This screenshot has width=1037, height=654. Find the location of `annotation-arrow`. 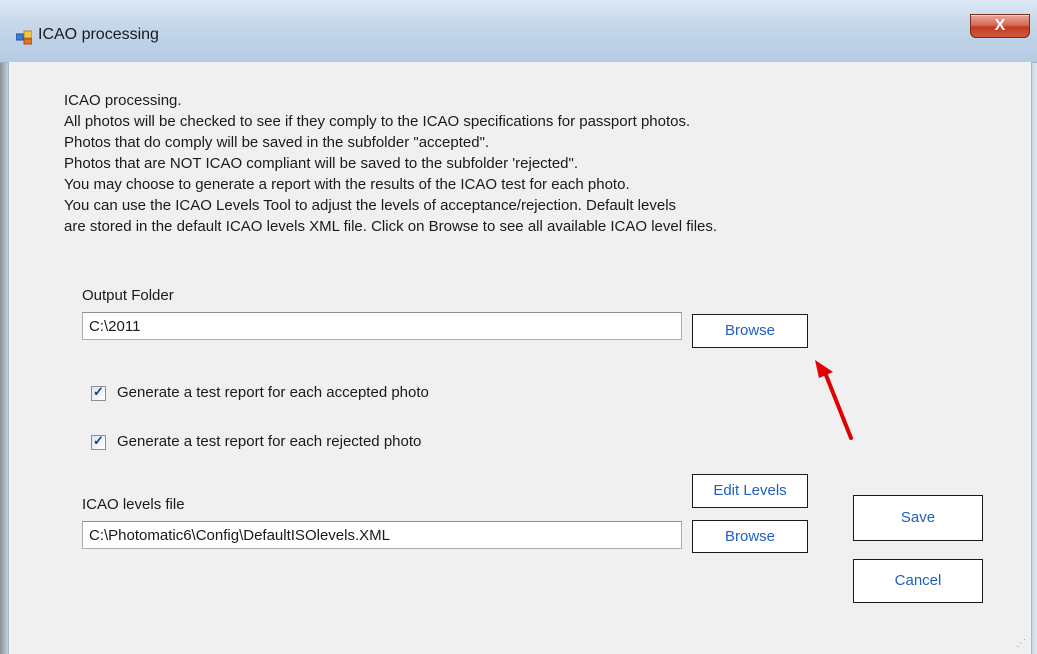

annotation-arrow is located at coordinates (834, 400).